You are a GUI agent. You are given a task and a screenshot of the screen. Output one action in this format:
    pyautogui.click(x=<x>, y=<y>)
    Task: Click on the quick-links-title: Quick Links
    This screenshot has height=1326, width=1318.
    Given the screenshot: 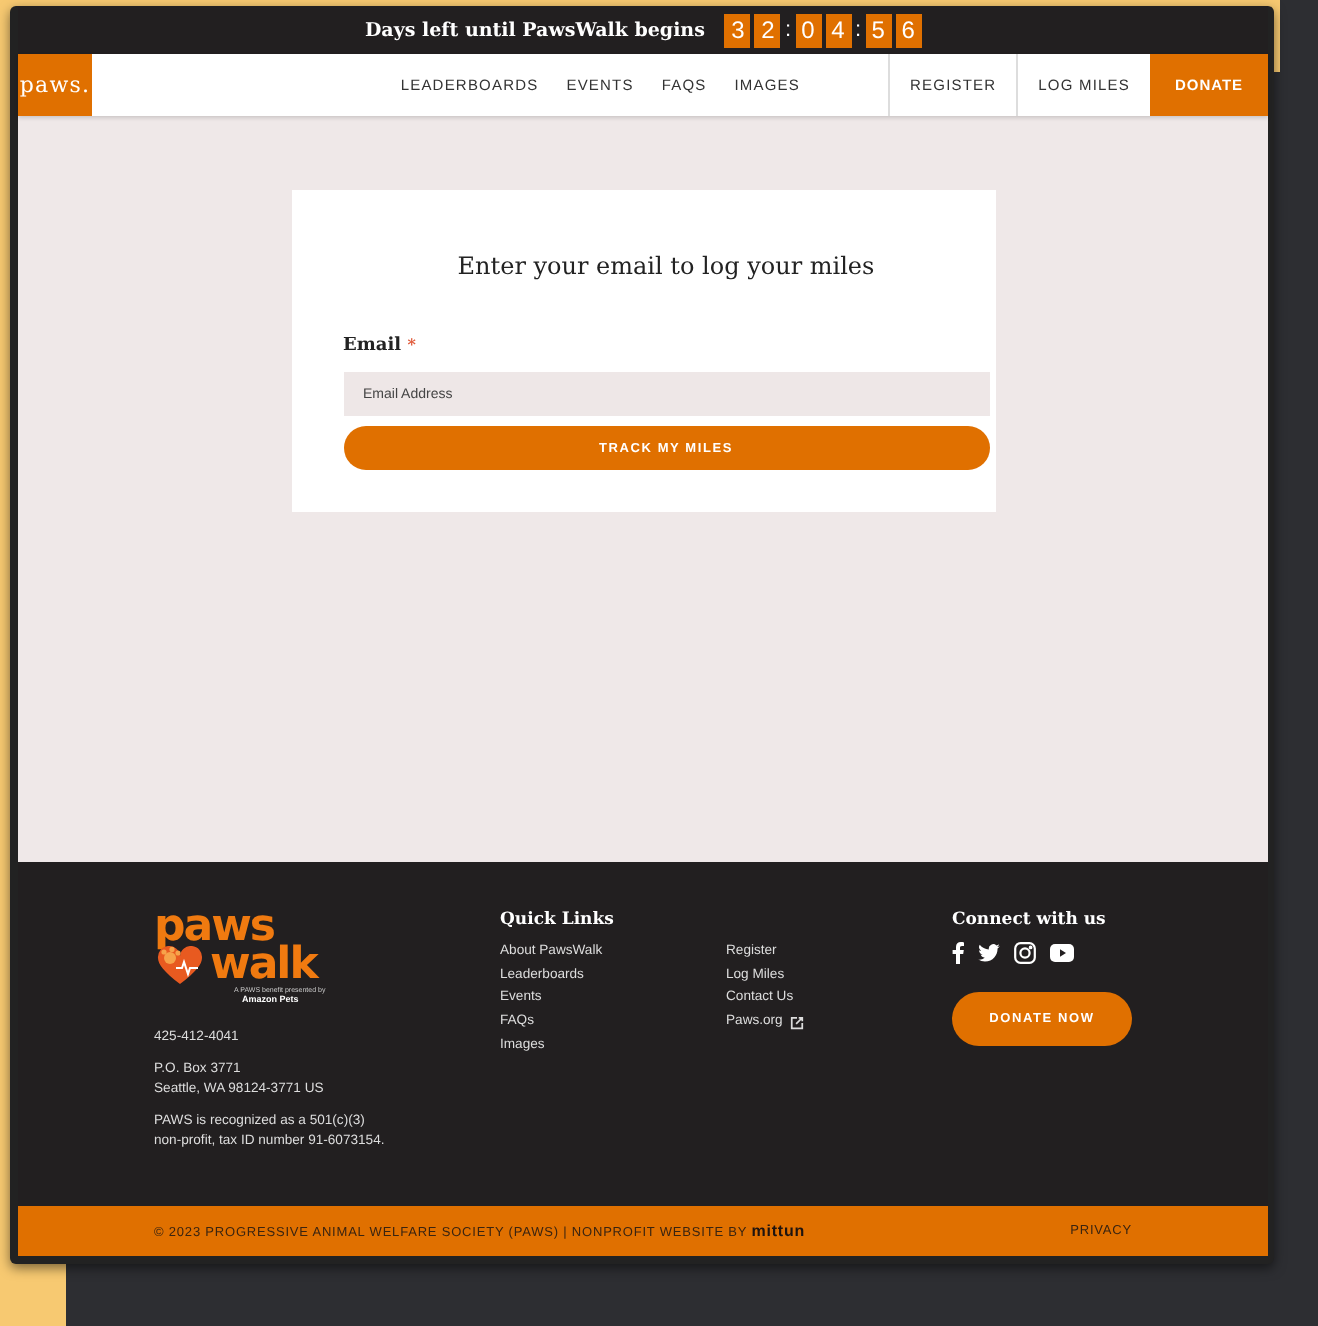 What is the action you would take?
    pyautogui.click(x=558, y=920)
    